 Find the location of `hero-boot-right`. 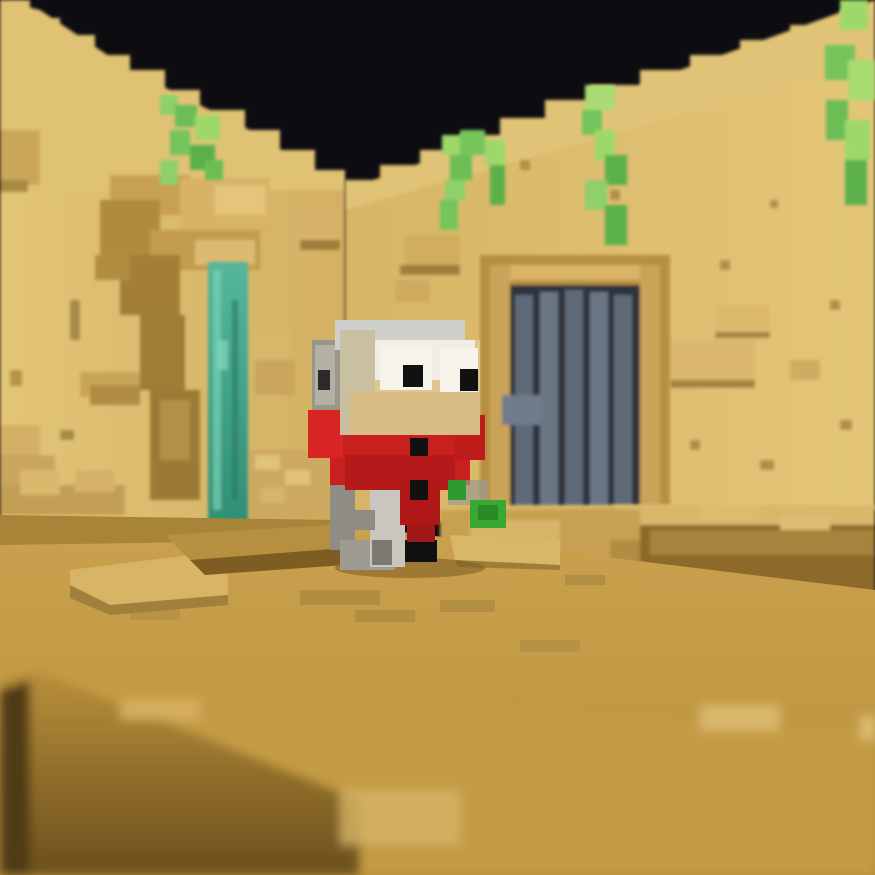

hero-boot-right is located at coordinates (421, 551).